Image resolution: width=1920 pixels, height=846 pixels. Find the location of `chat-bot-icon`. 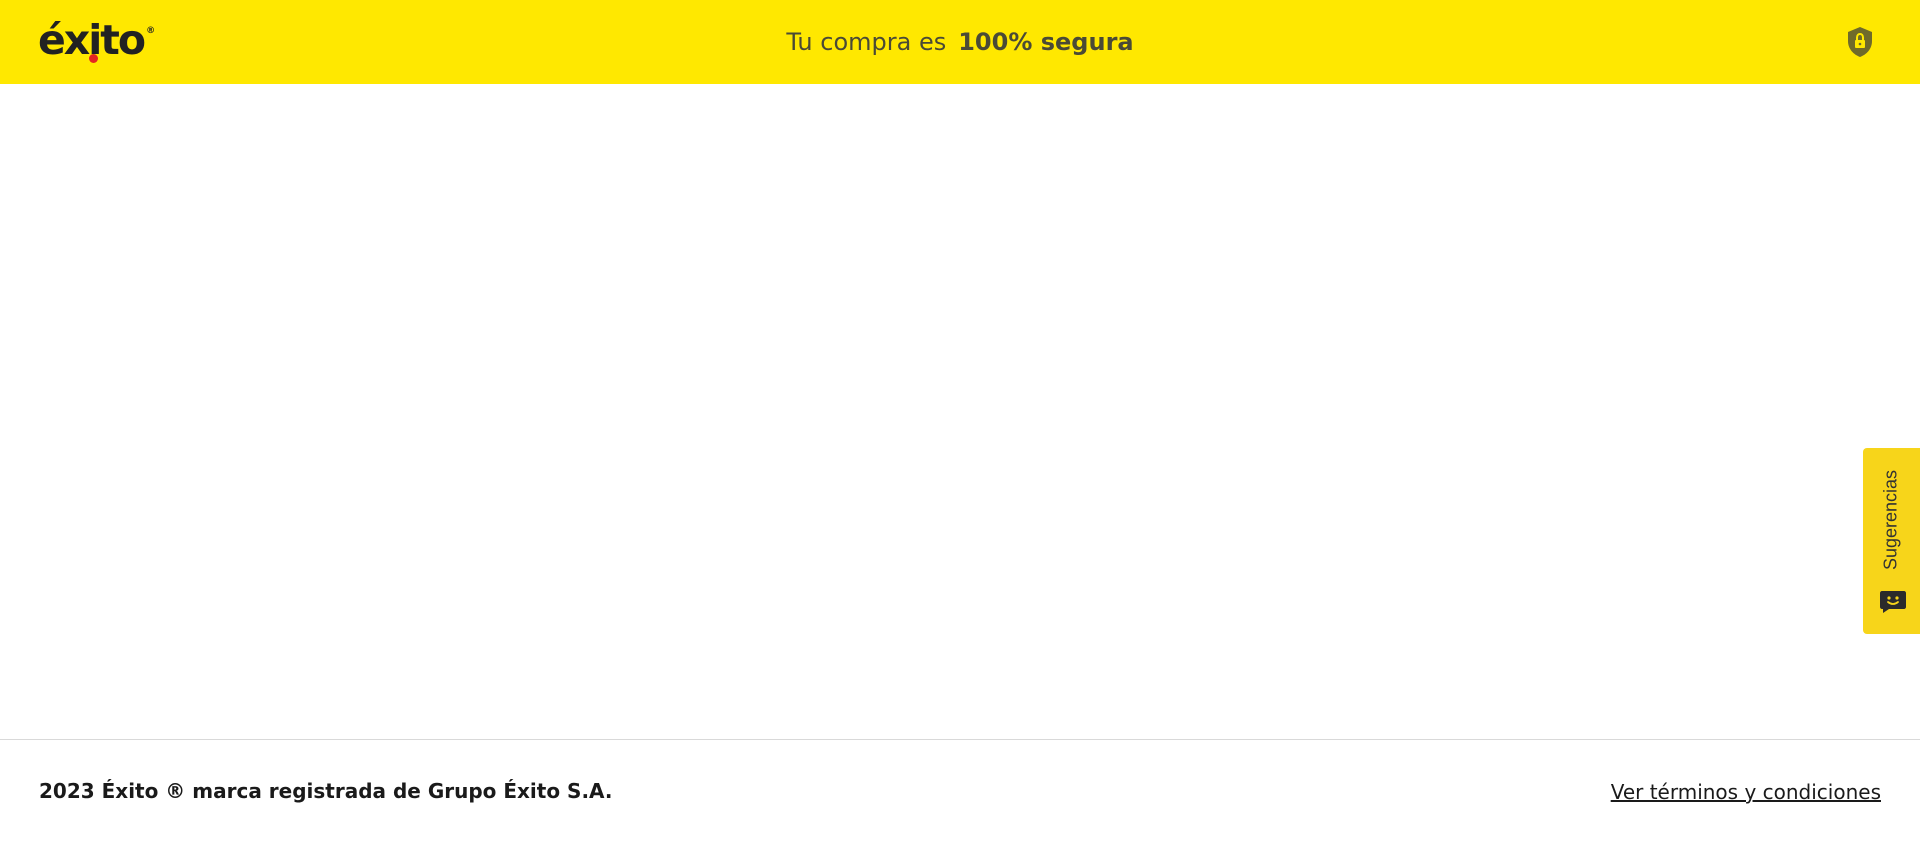

chat-bot-icon is located at coordinates (1893, 602).